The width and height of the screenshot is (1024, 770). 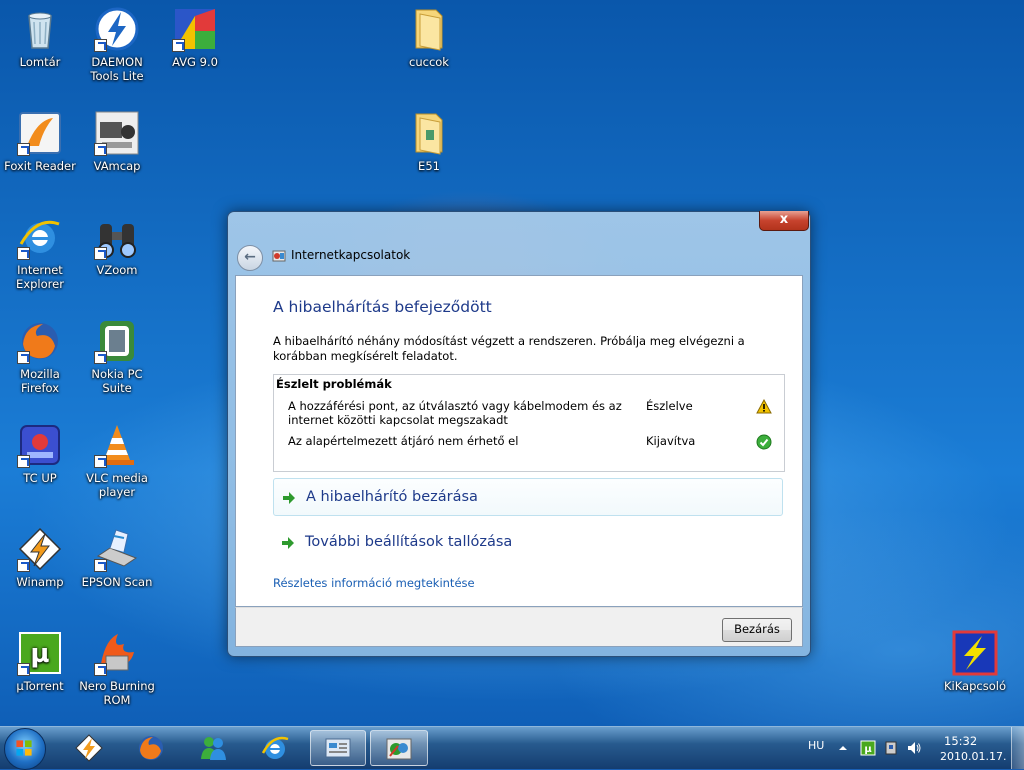 I want to click on desktop-icon-avg: AVG 9.0, so click(x=195, y=37).